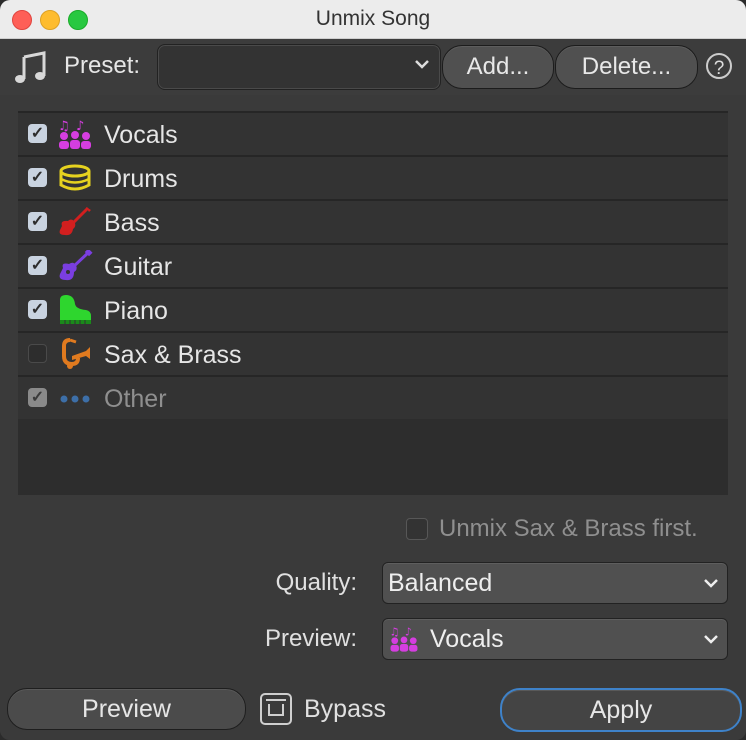 This screenshot has height=740, width=746. I want to click on stem-row-drums: ✓ Drums, so click(373, 177).